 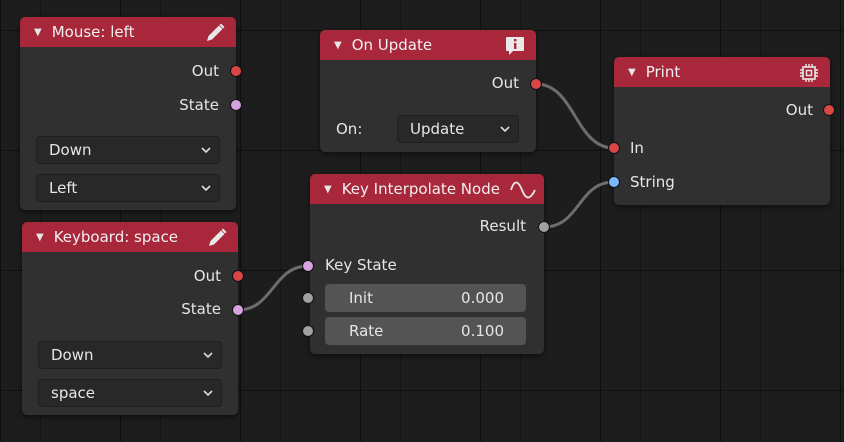 What do you see at coordinates (236, 71) in the screenshot?
I see `mouse-out-socket` at bounding box center [236, 71].